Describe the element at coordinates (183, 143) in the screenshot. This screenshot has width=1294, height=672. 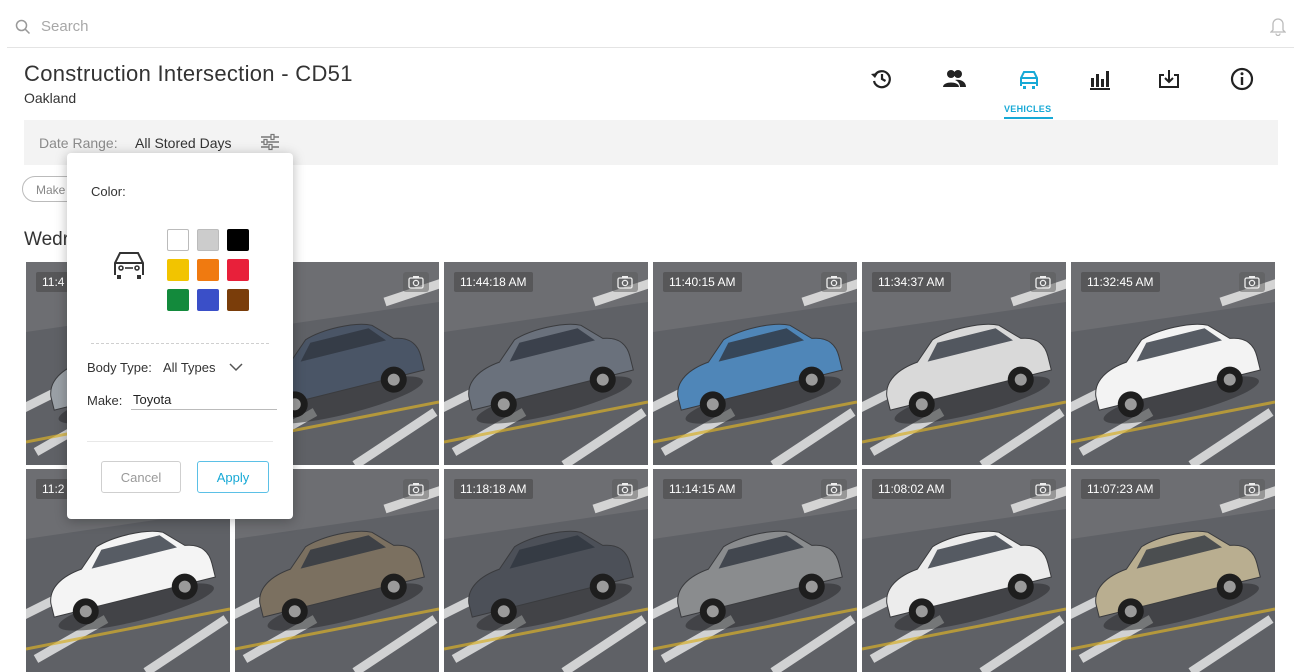
I see `date-range-value: All Stored Days` at that location.